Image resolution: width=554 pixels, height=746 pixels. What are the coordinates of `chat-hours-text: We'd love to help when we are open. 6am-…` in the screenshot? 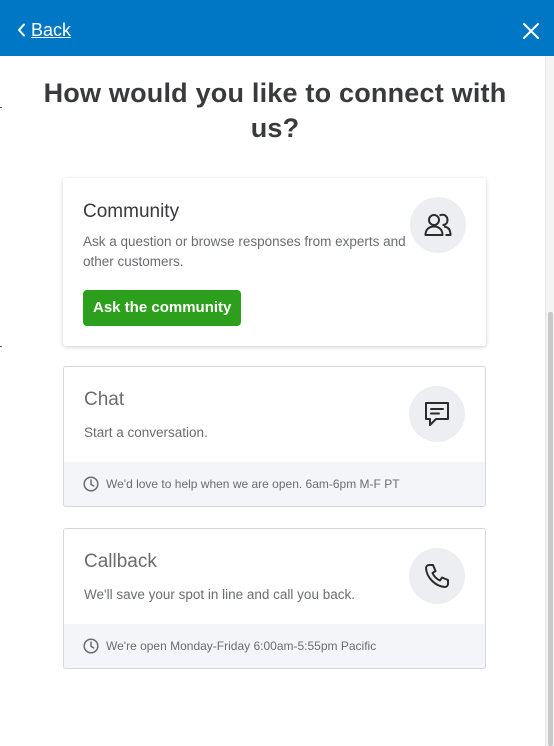 It's located at (253, 484).